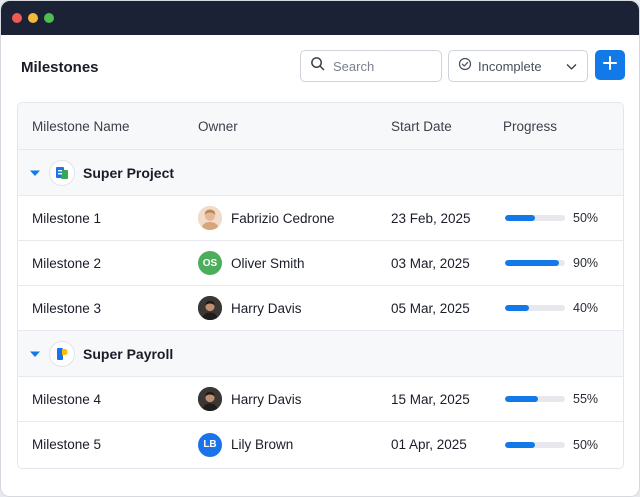 This screenshot has height=497, width=640. Describe the element at coordinates (129, 172) in the screenshot. I see `group-name: Super Project` at that location.